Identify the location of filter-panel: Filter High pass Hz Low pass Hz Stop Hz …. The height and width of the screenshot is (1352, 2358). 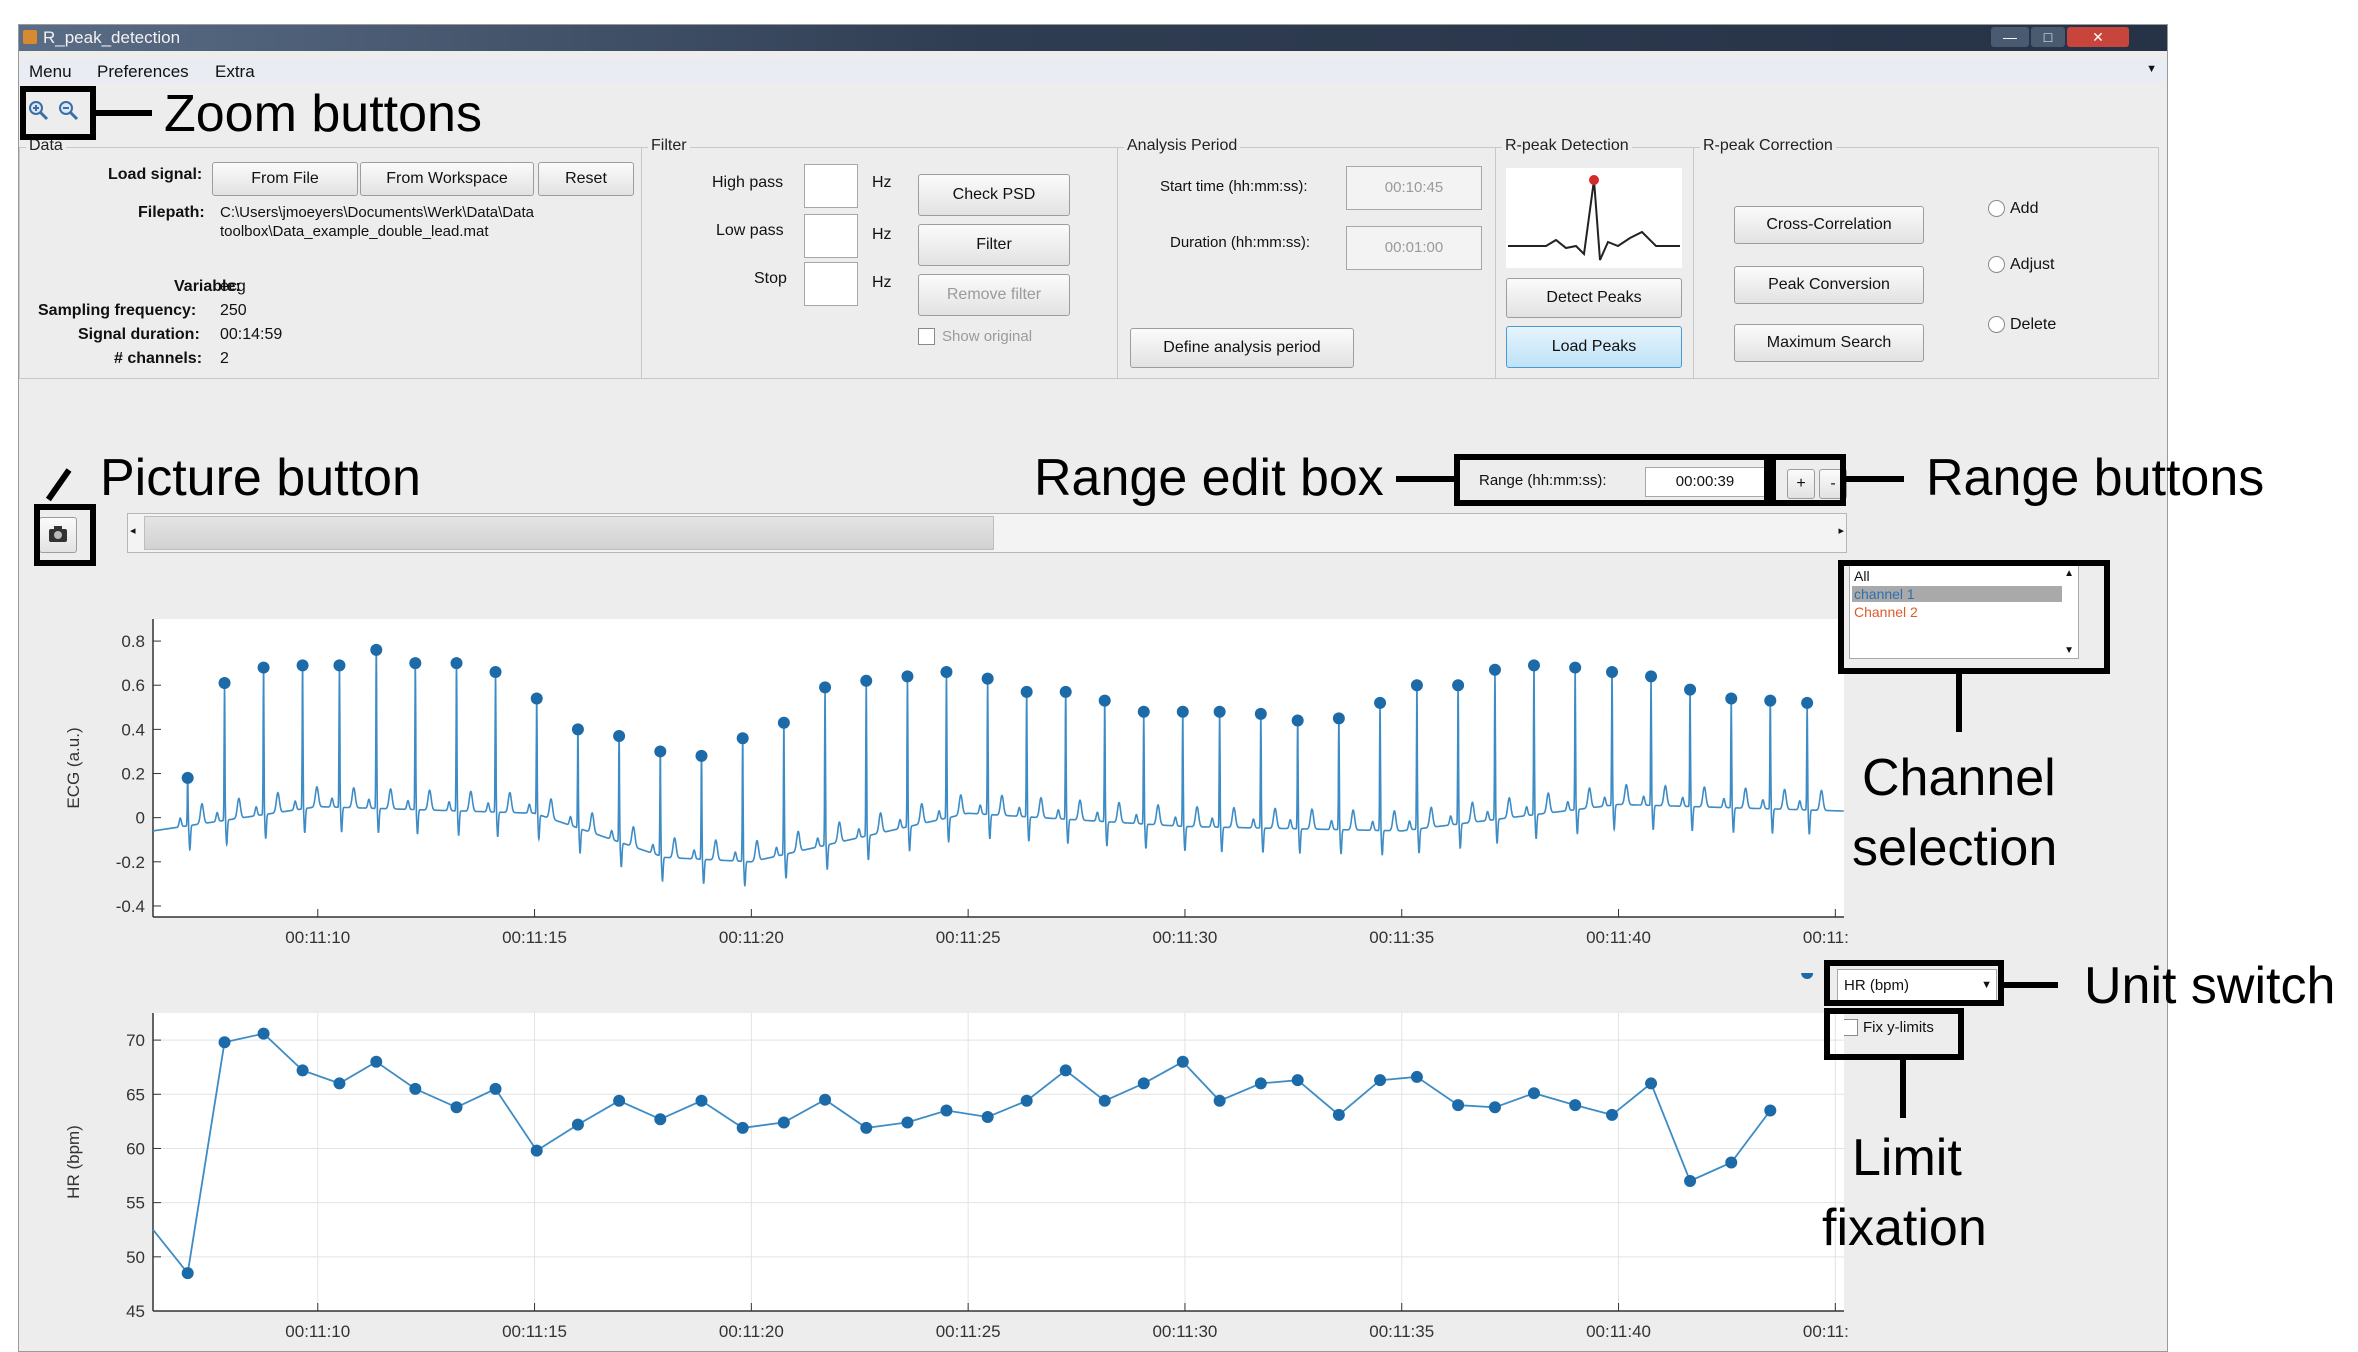
(880, 258).